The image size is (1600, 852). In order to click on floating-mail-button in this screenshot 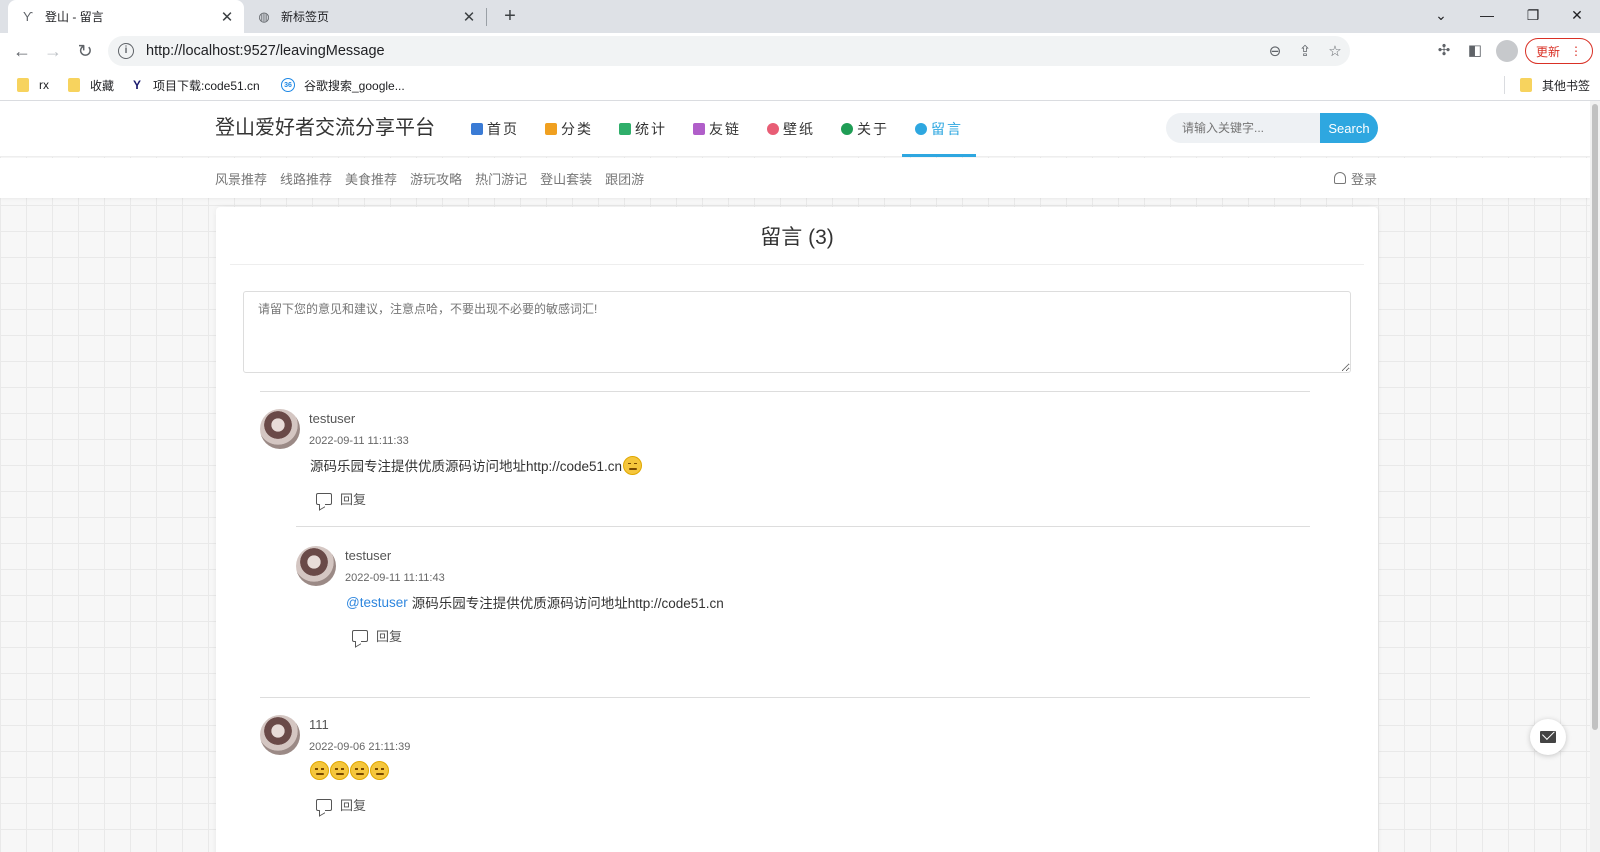, I will do `click(1548, 737)`.